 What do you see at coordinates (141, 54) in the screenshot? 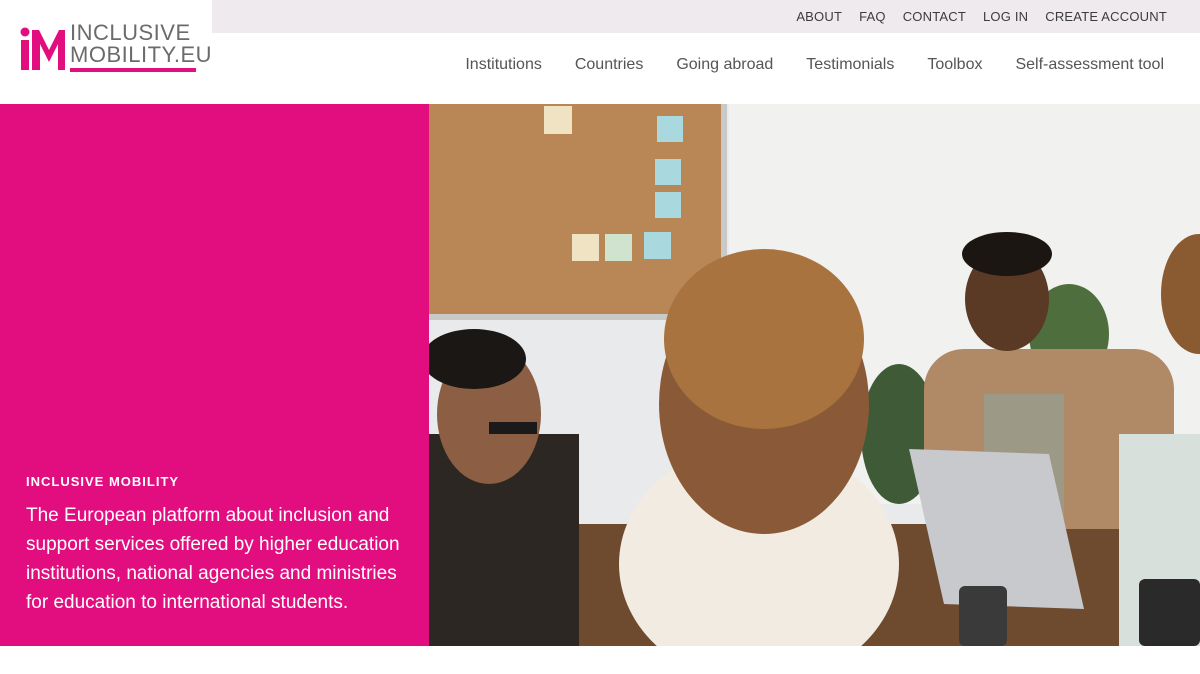
I see `logo-line-2: MOBILITY.EU` at bounding box center [141, 54].